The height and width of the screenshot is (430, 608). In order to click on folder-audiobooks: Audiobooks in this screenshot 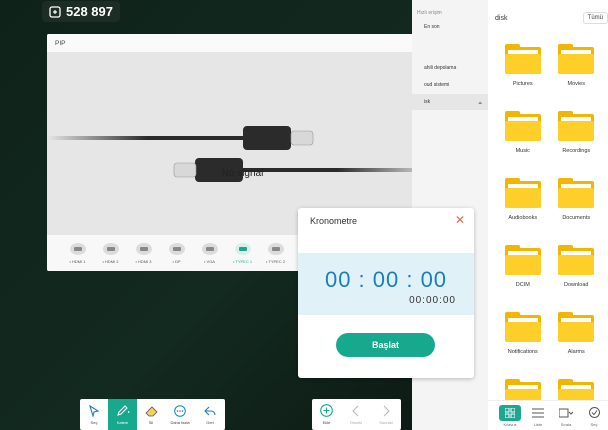, I will do `click(523, 199)`.